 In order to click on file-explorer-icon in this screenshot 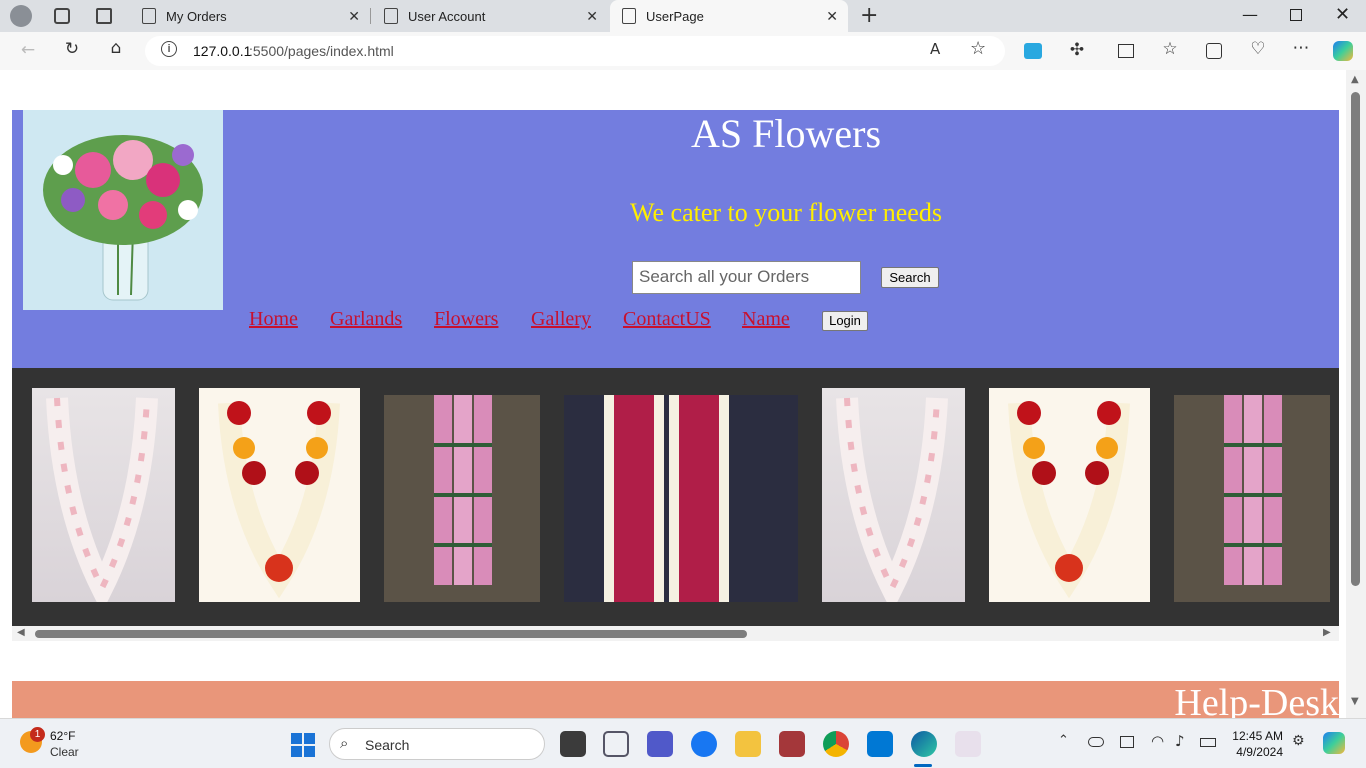, I will do `click(748, 744)`.